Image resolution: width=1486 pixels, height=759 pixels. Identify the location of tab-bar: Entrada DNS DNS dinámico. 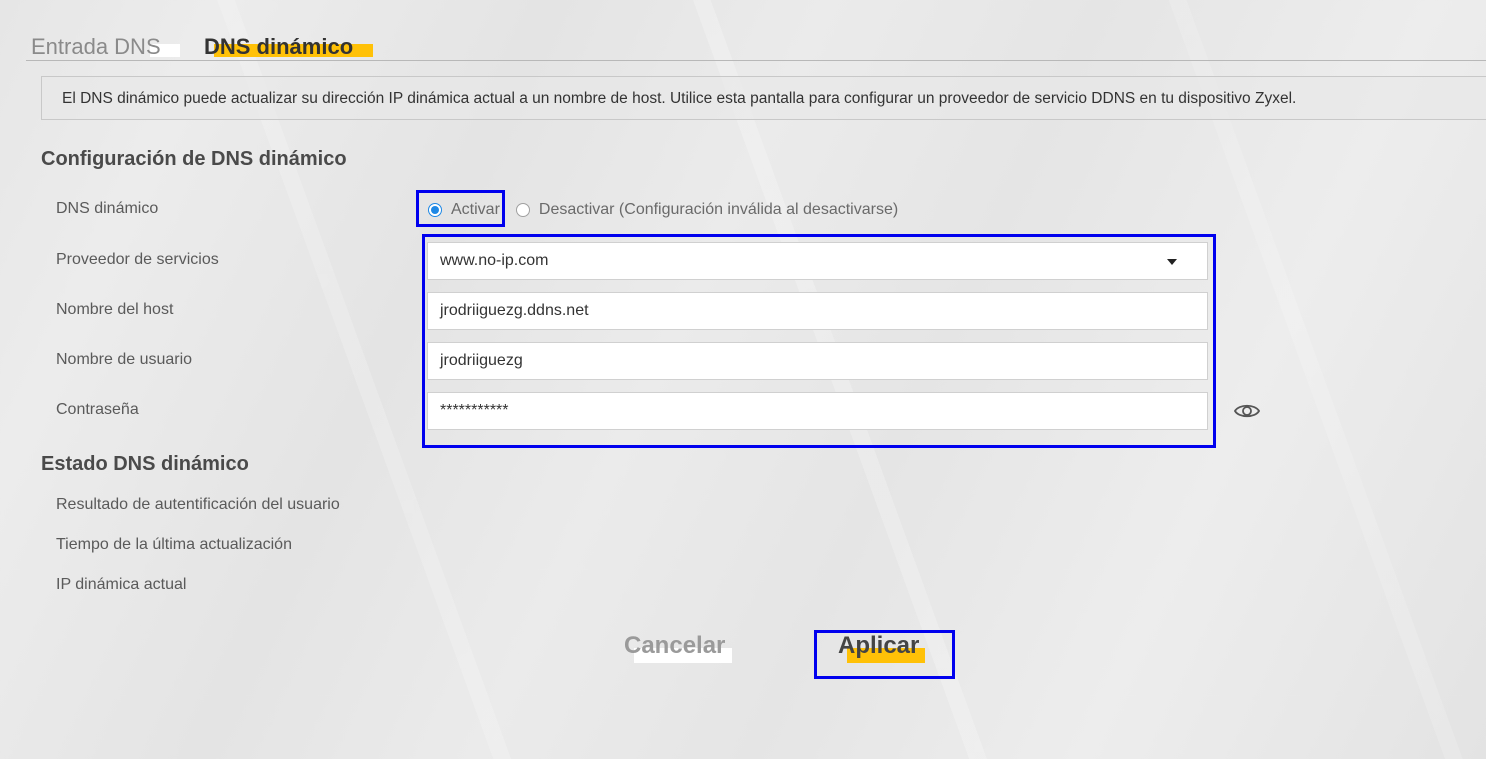
(756, 45).